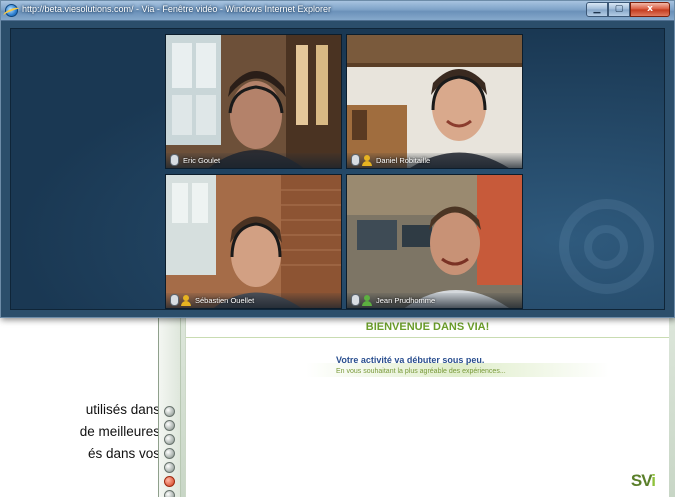  I want to click on tool-7-icon, so click(169, 493).